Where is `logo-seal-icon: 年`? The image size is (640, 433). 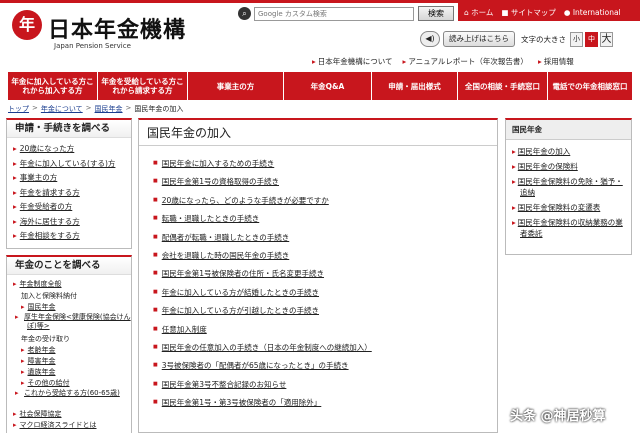 logo-seal-icon: 年 is located at coordinates (27, 25).